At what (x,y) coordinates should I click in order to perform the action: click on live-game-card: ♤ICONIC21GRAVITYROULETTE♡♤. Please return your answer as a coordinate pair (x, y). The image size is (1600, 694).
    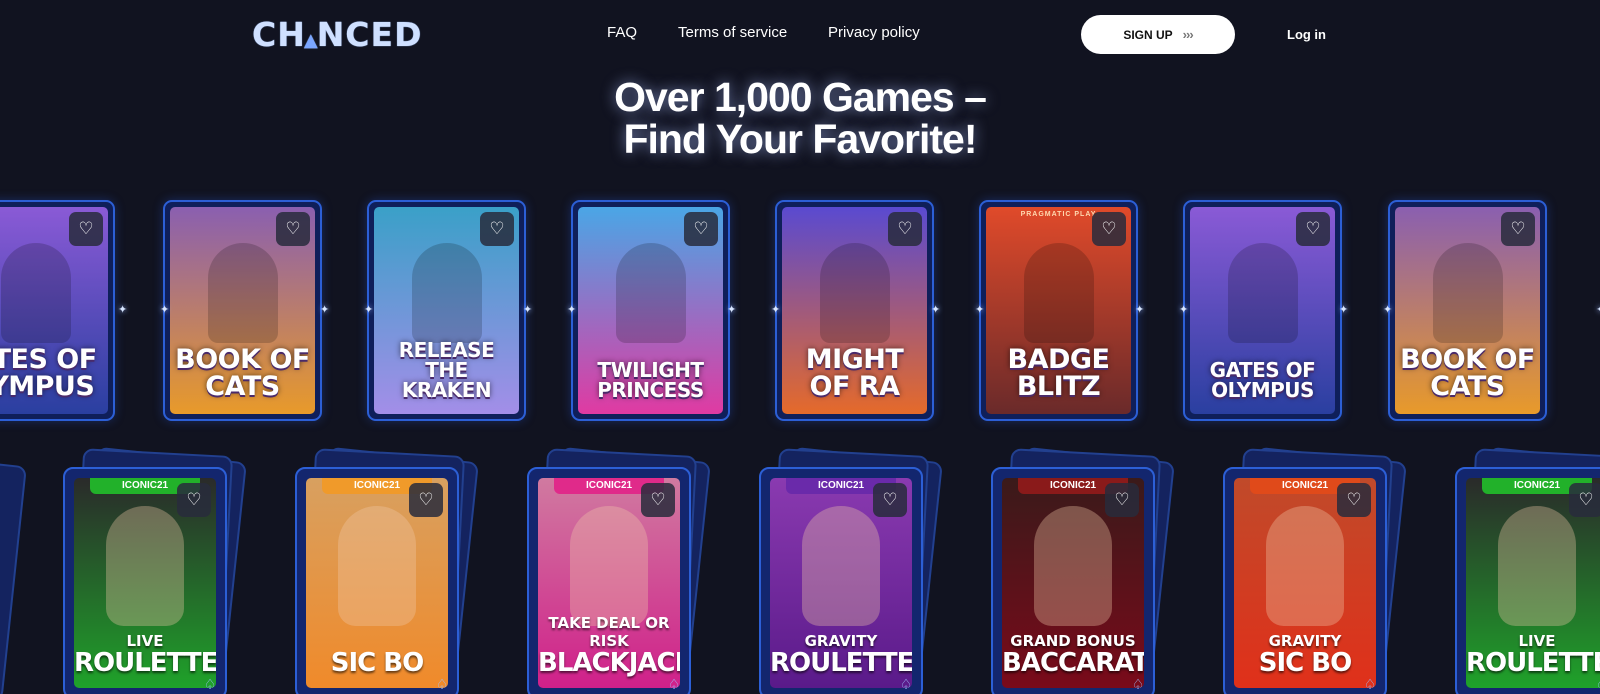
    Looking at the image, I should click on (841, 580).